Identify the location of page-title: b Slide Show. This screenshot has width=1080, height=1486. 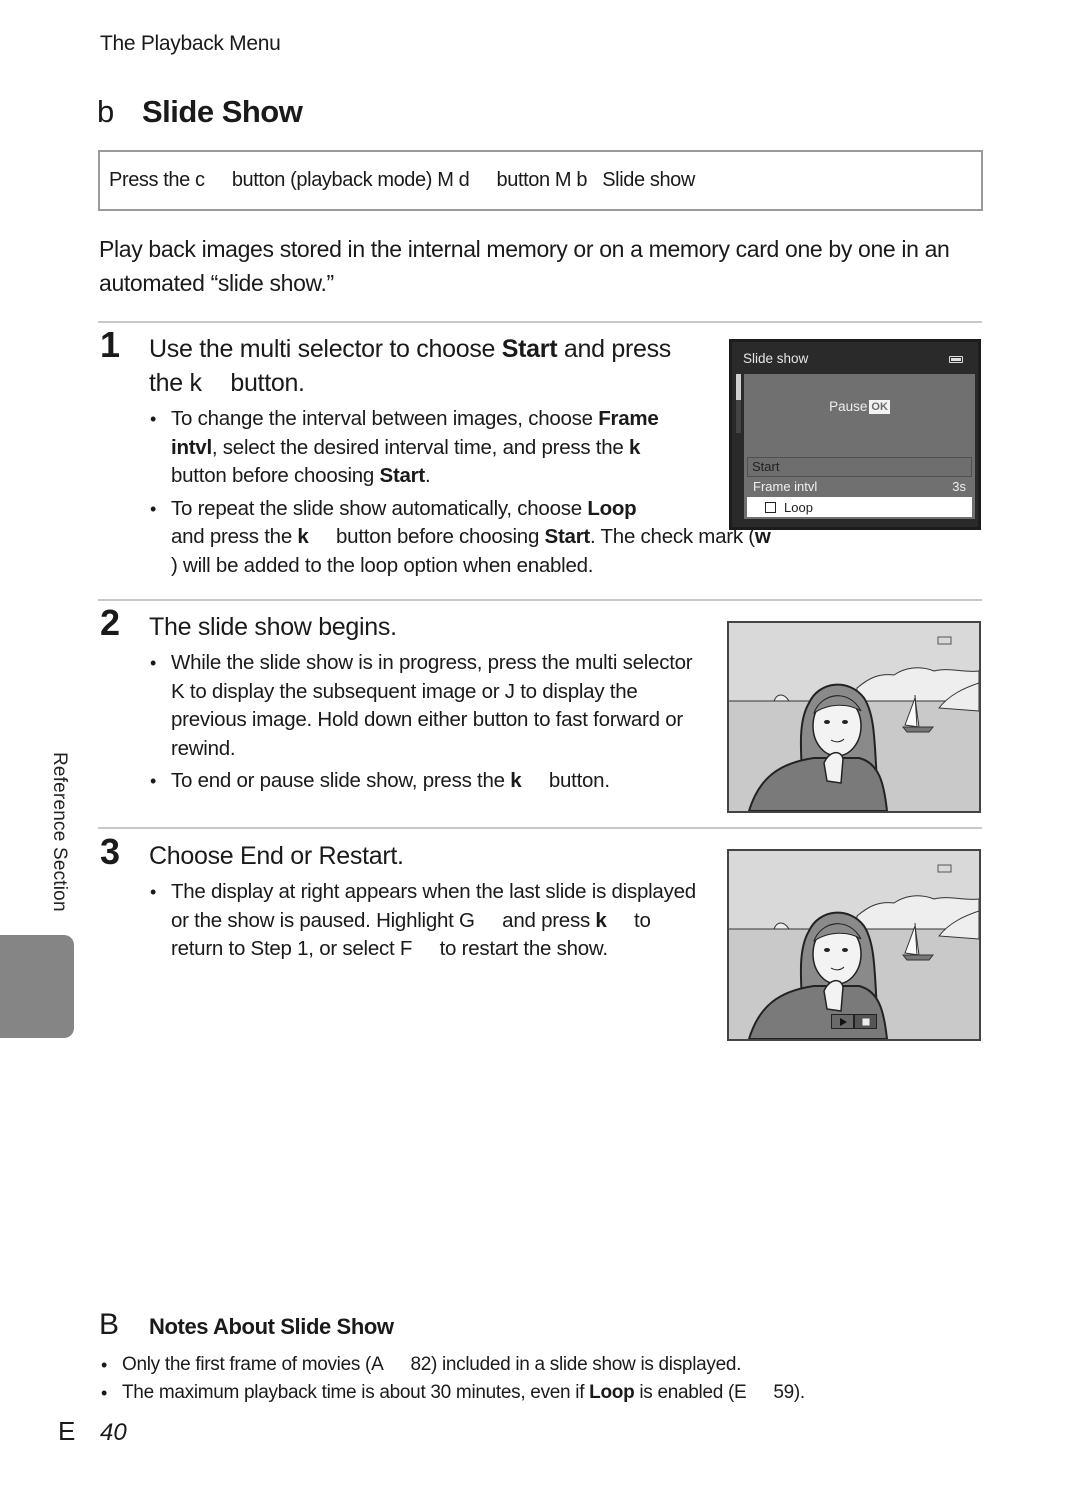
(200, 112).